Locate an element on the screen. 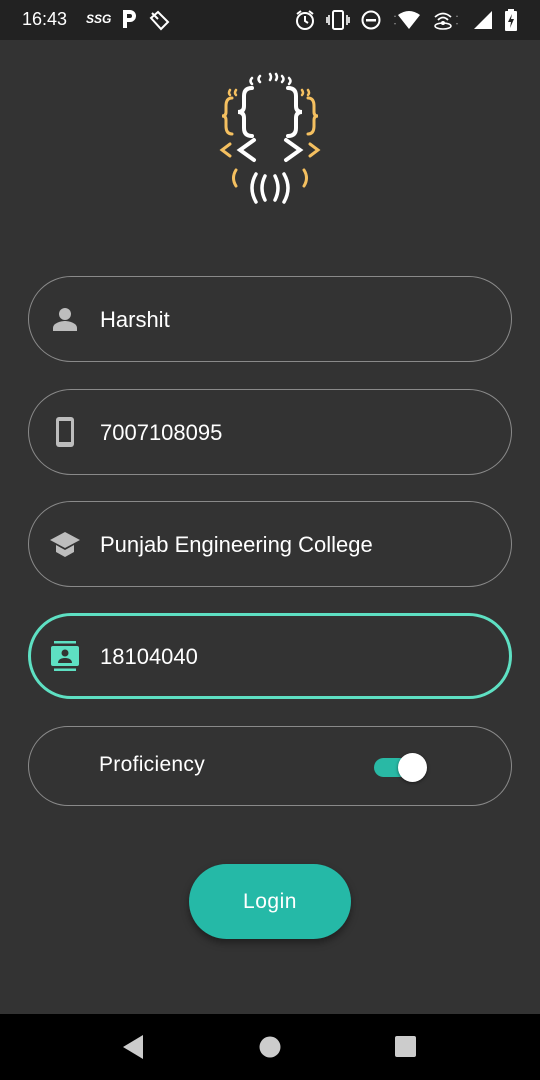 This screenshot has width=540, height=1080. graduation-cap-icon is located at coordinates (65, 544).